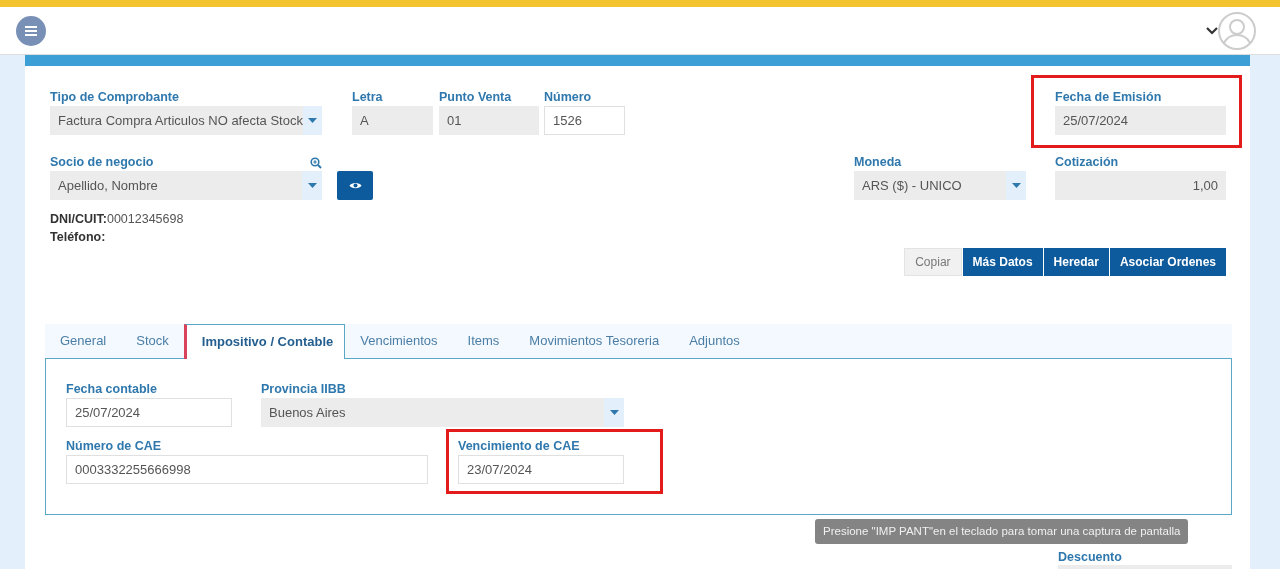 The image size is (1280, 570). What do you see at coordinates (186, 185) in the screenshot?
I see `dropdown: Apellido, Nombre` at bounding box center [186, 185].